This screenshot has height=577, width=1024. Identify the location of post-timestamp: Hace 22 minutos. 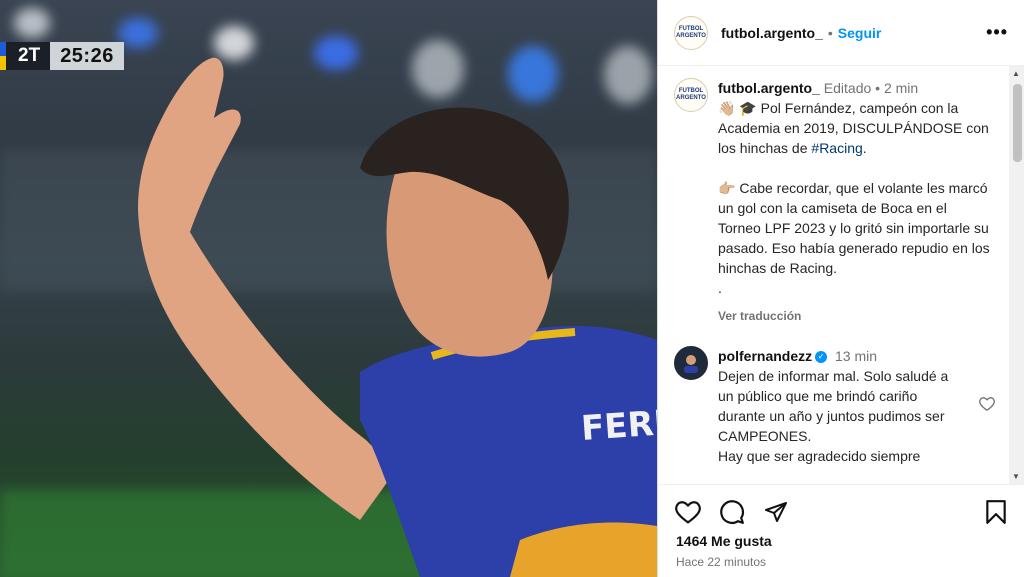
(841, 559).